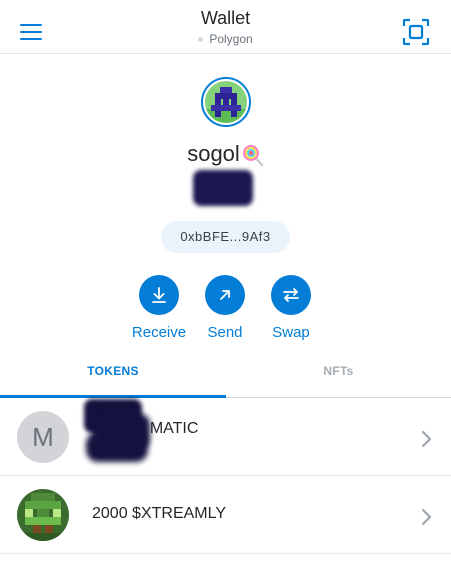 Image resolution: width=451 pixels, height=573 pixels. I want to click on network-name: Polygon, so click(231, 39).